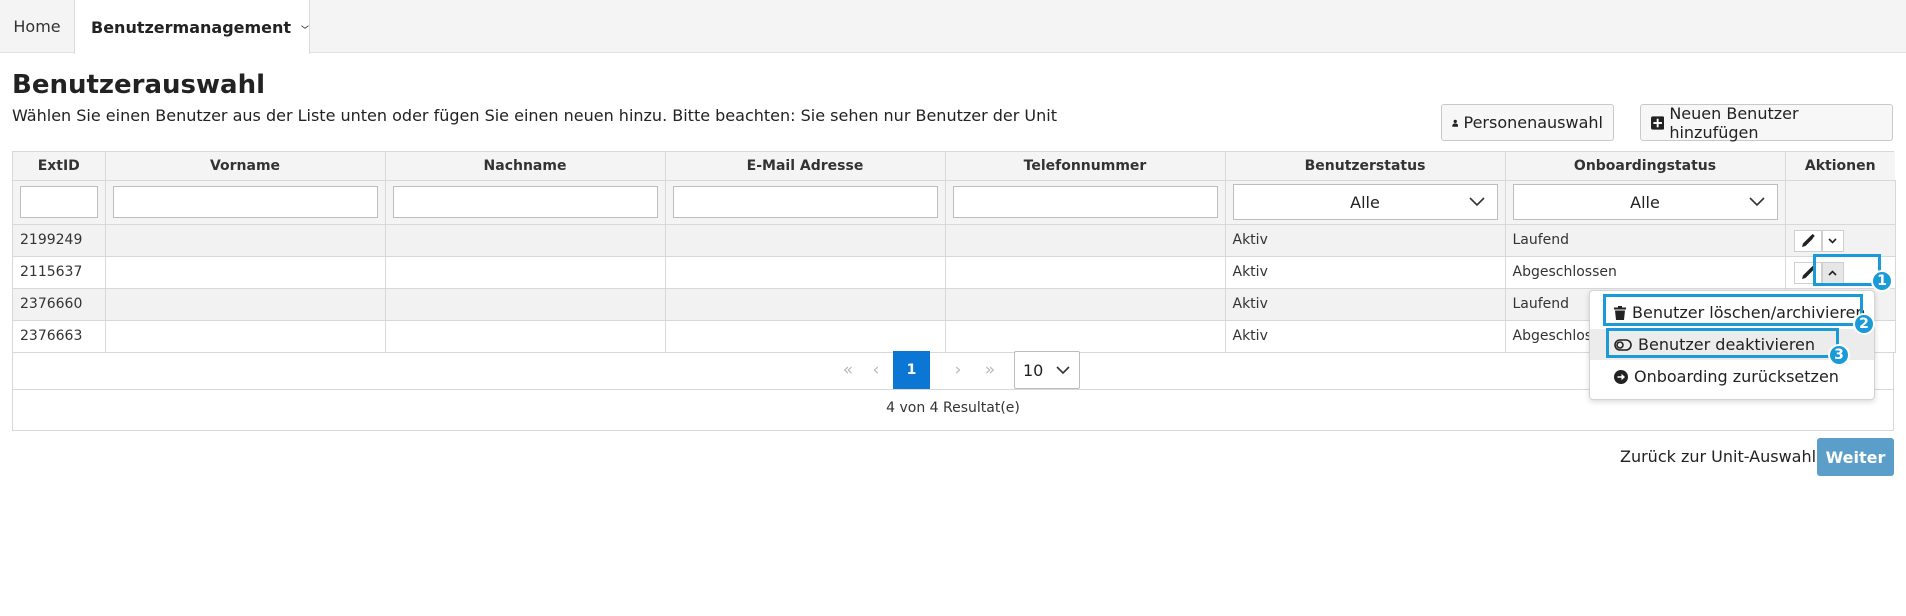 The image size is (1906, 616). I want to click on col-header-onboardingstatus: Onboardingstatus, so click(1645, 166).